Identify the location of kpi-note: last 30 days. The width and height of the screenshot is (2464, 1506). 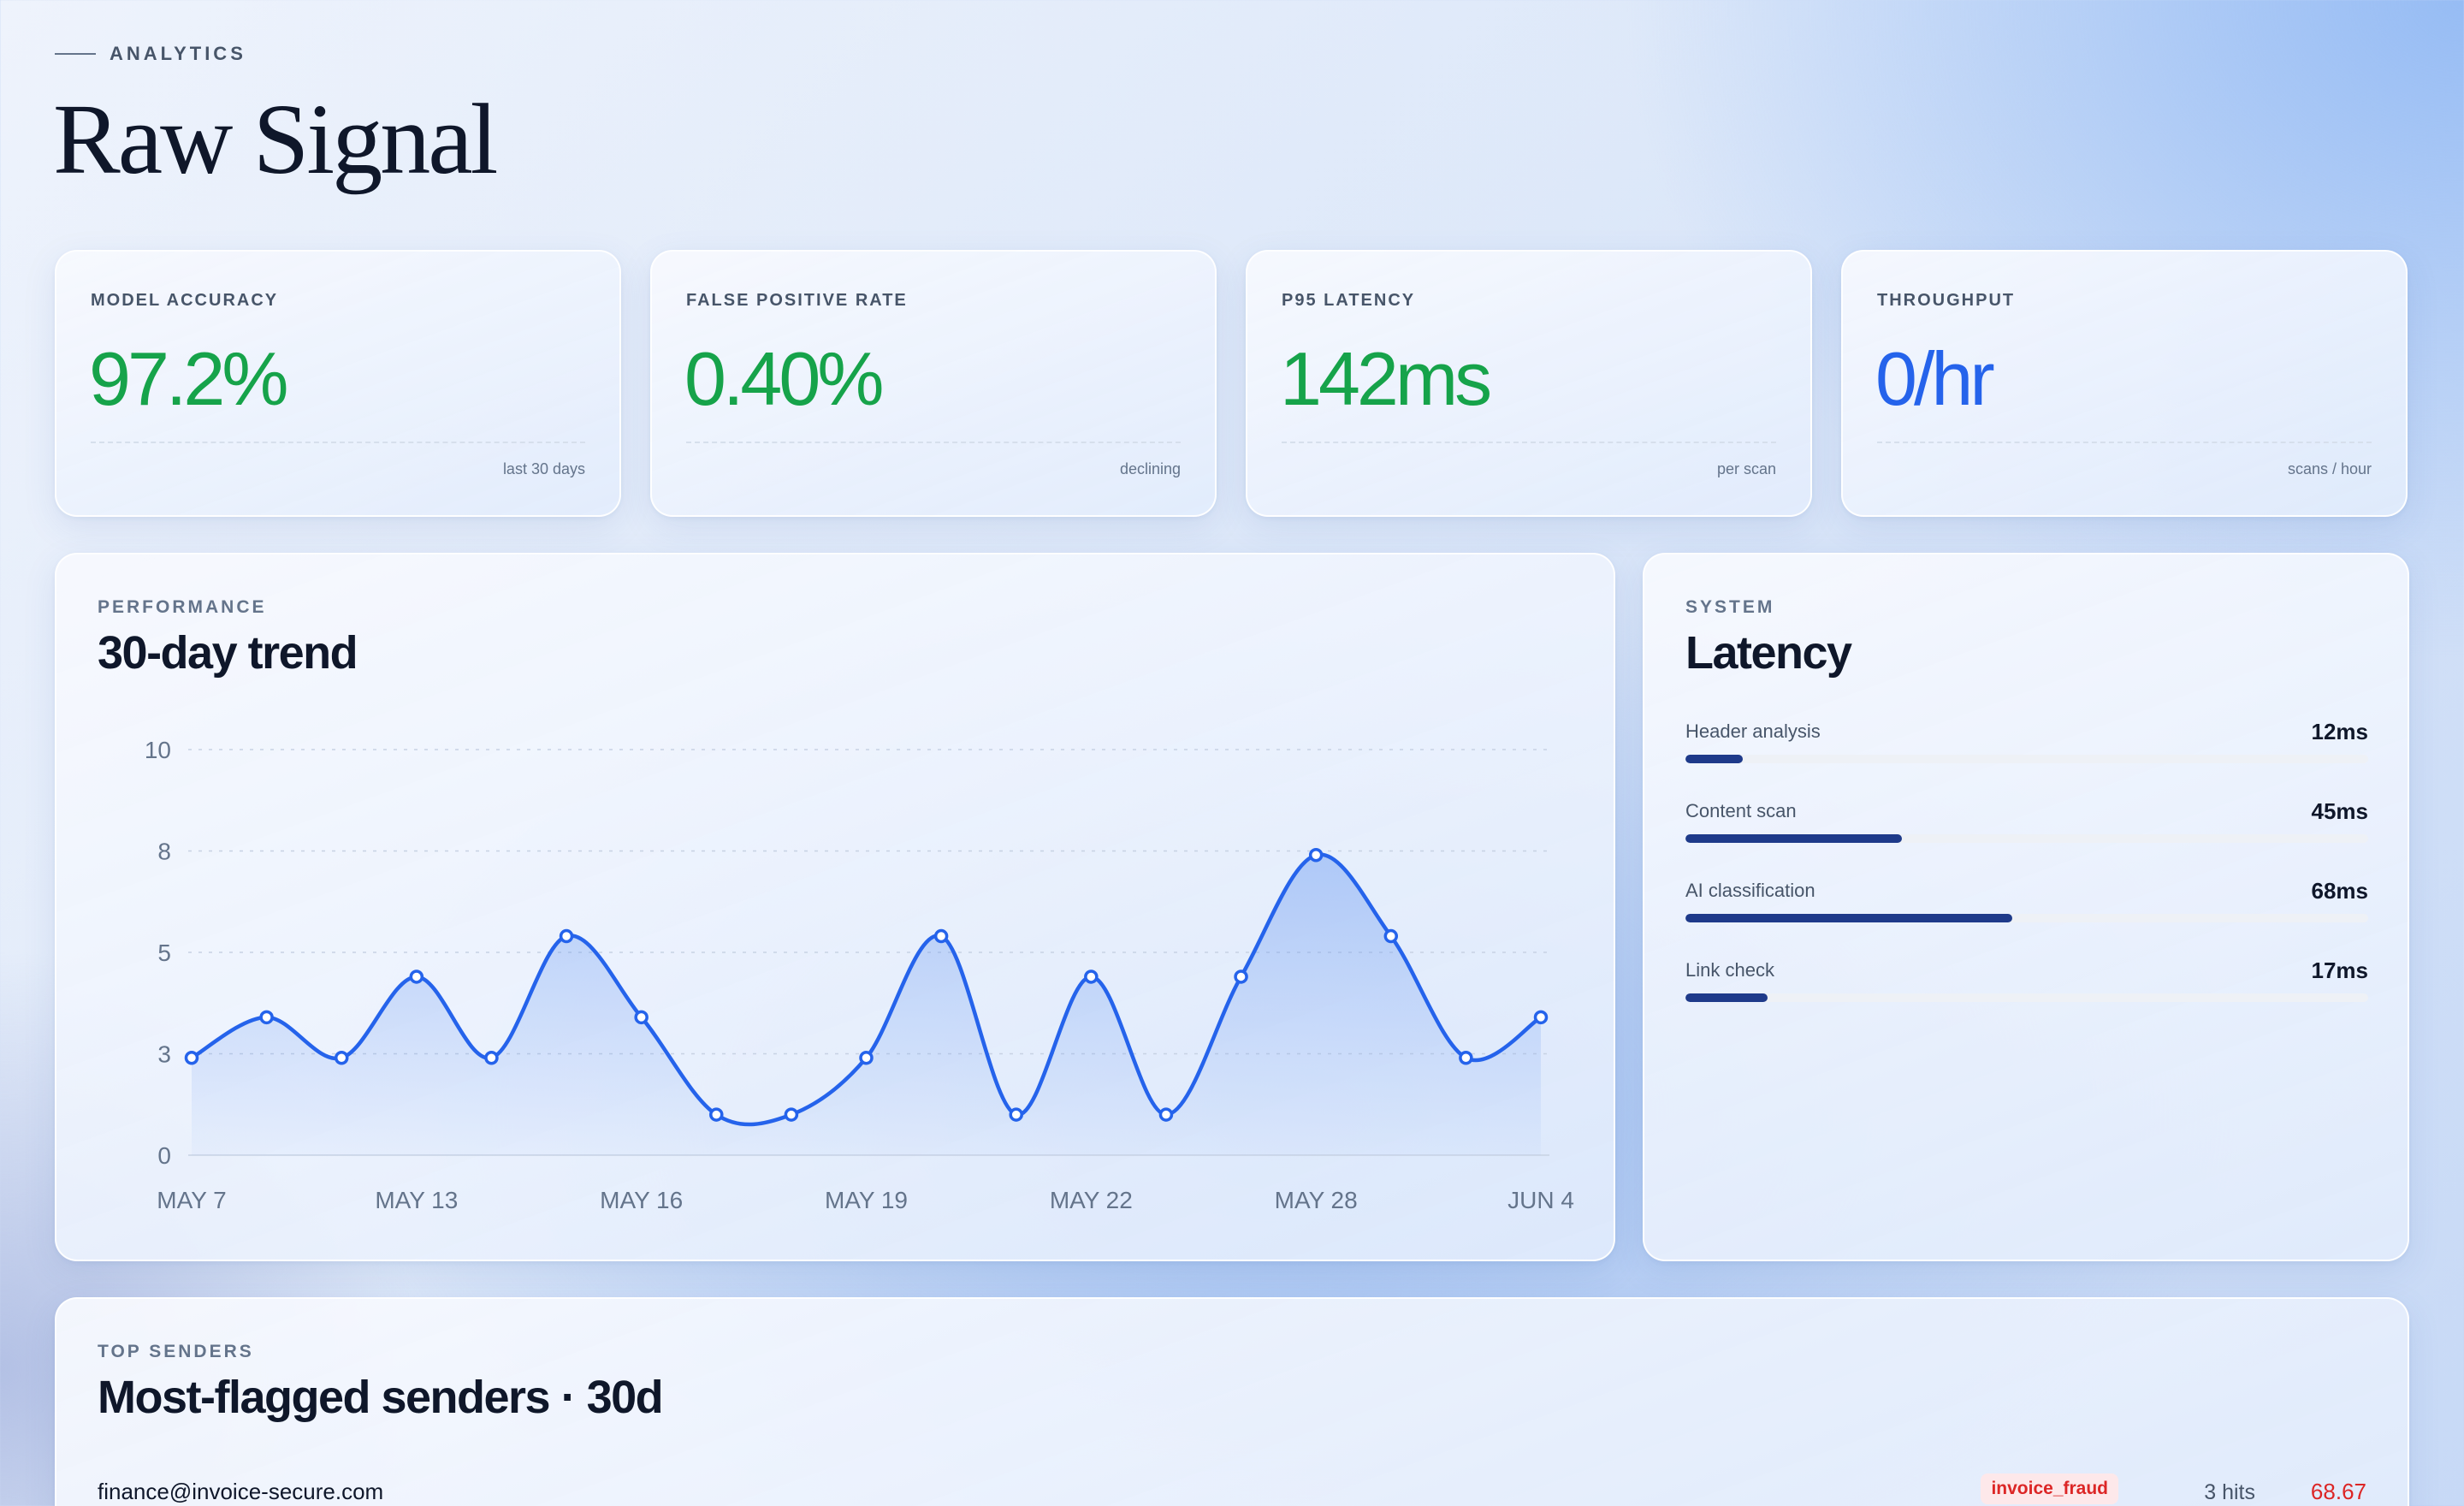
(543, 469).